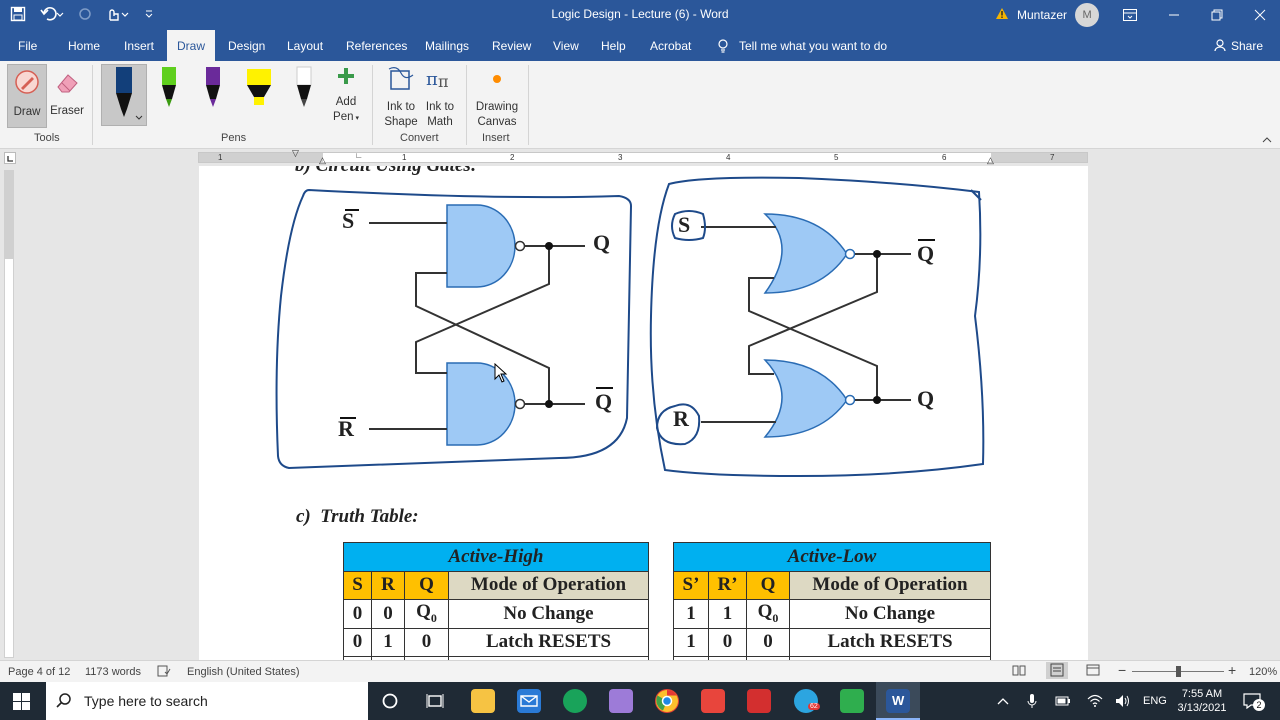  What do you see at coordinates (1178, 671) in the screenshot?
I see `zoom-slider-thumb` at bounding box center [1178, 671].